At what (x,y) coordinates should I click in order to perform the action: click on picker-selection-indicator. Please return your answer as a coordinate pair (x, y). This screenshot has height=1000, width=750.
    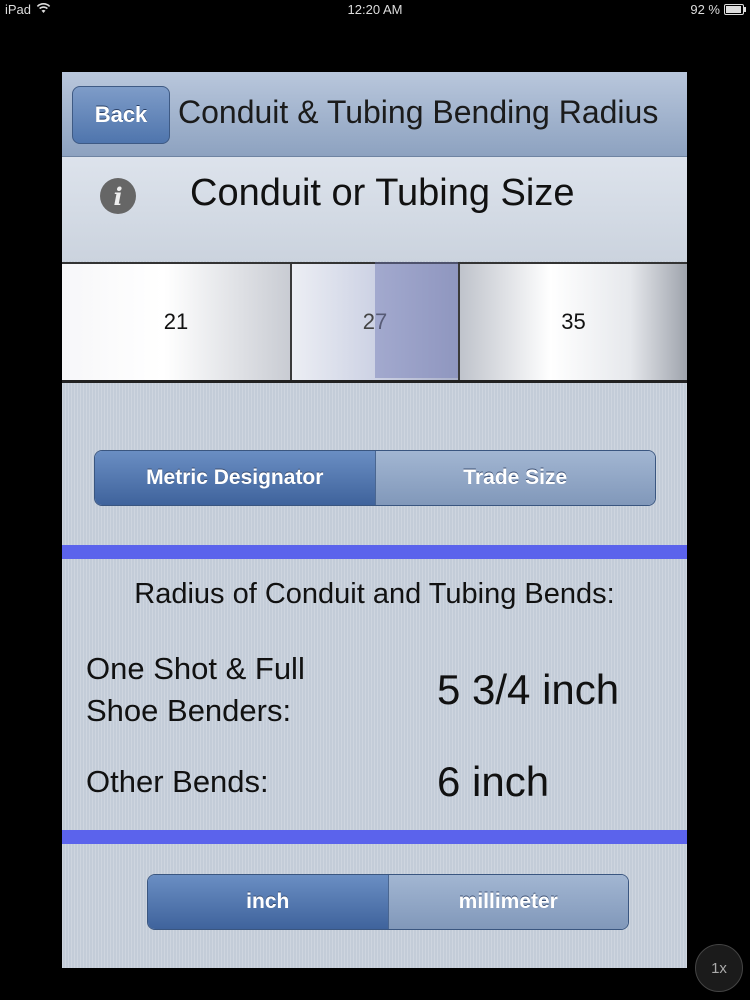
    Looking at the image, I should click on (416, 320).